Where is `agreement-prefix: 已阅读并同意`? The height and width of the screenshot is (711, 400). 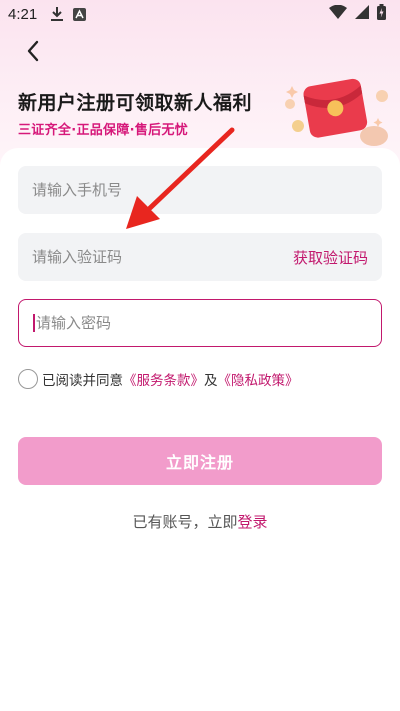
agreement-prefix: 已阅读并同意 is located at coordinates (82, 381).